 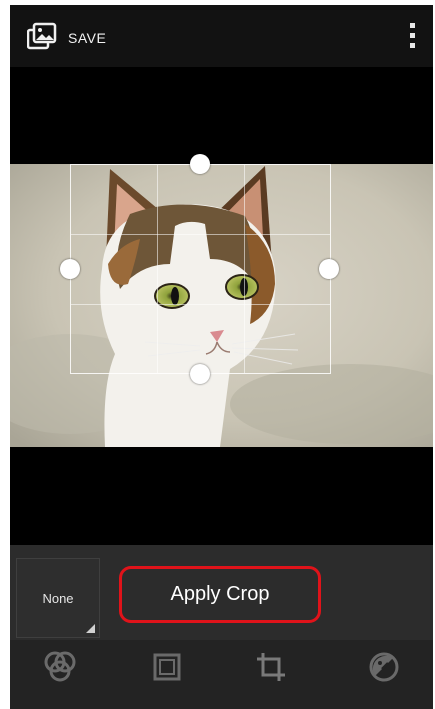 What do you see at coordinates (70, 269) in the screenshot?
I see `crop-handle-left` at bounding box center [70, 269].